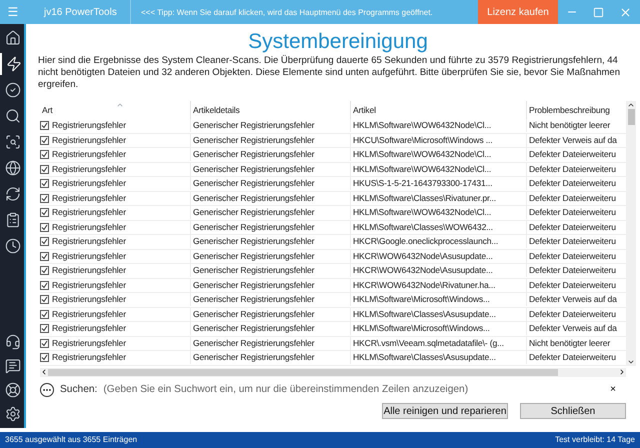 The height and width of the screenshot is (448, 640). What do you see at coordinates (13, 220) in the screenshot?
I see `clipboard-icon` at bounding box center [13, 220].